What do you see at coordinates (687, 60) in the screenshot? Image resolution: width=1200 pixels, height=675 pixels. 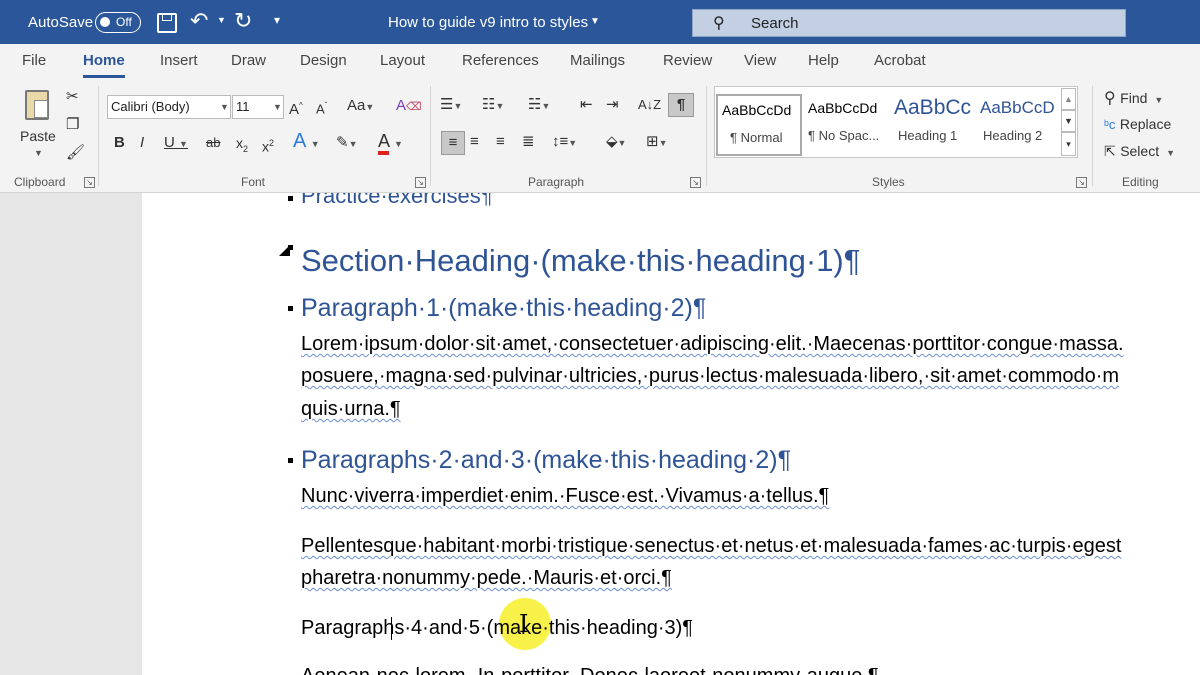 I see `tab-review: Review` at bounding box center [687, 60].